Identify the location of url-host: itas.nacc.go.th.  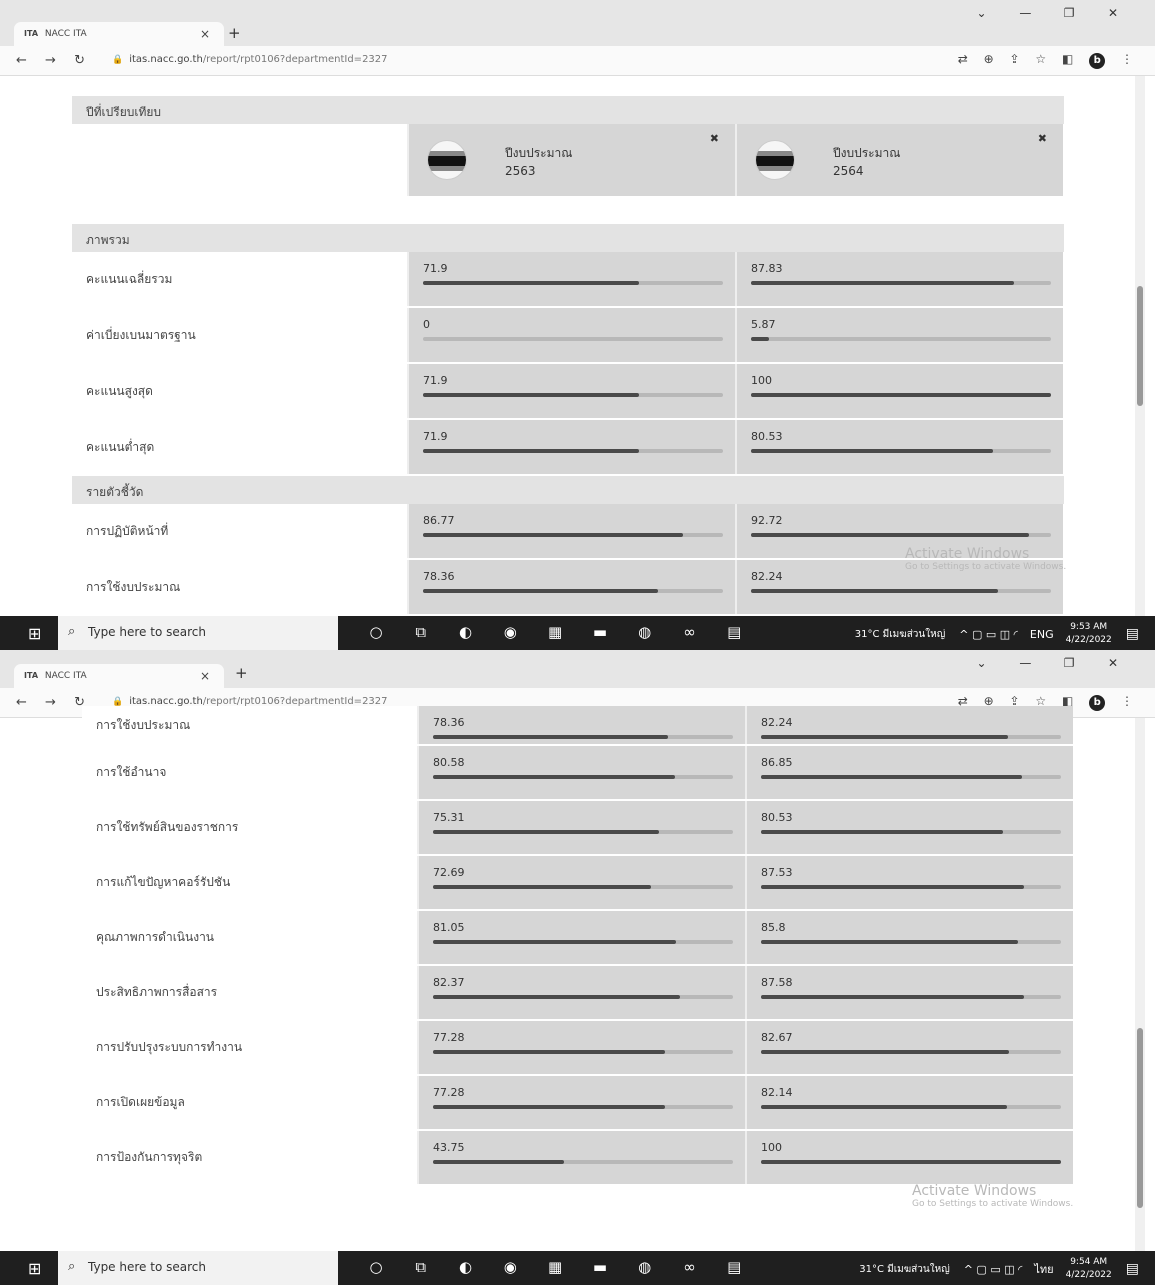
(166, 59).